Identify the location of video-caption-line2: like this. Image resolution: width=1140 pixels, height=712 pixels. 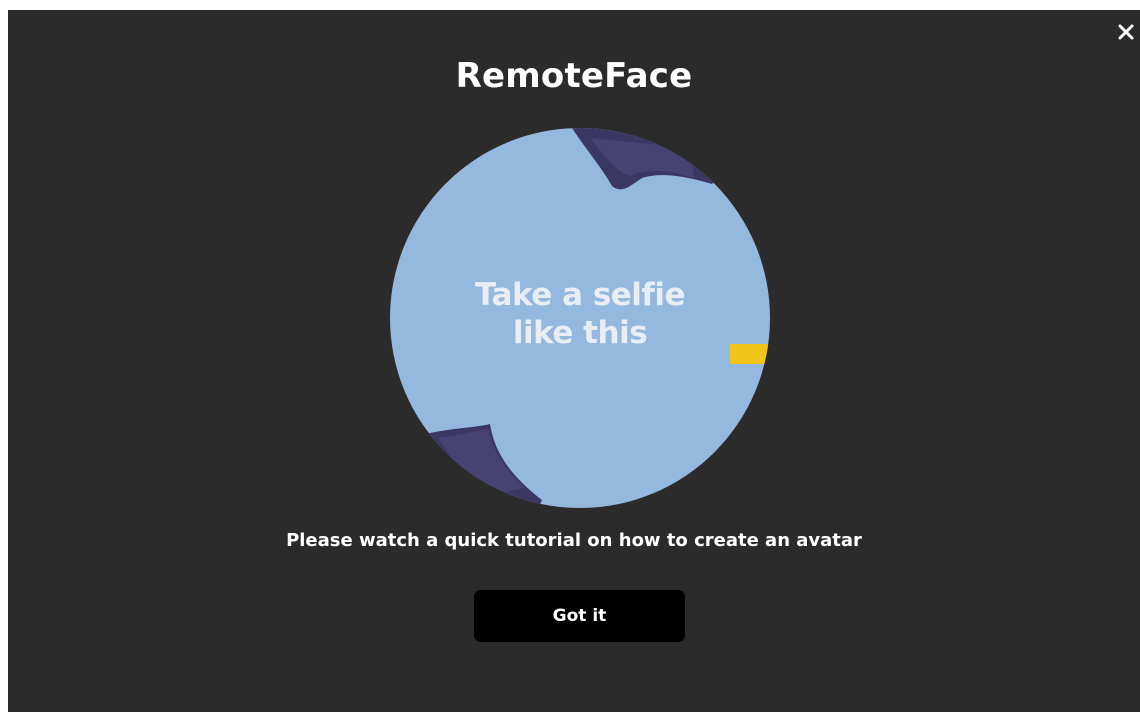
(580, 333).